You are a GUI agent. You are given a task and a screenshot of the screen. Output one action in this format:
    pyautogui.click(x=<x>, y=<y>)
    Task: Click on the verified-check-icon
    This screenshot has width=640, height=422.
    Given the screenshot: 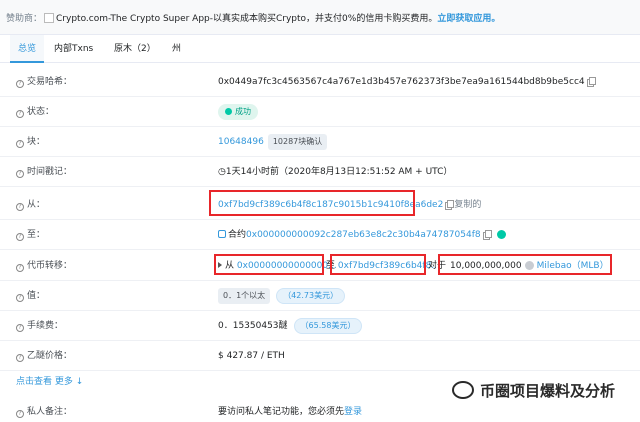 What is the action you would take?
    pyautogui.click(x=501, y=234)
    